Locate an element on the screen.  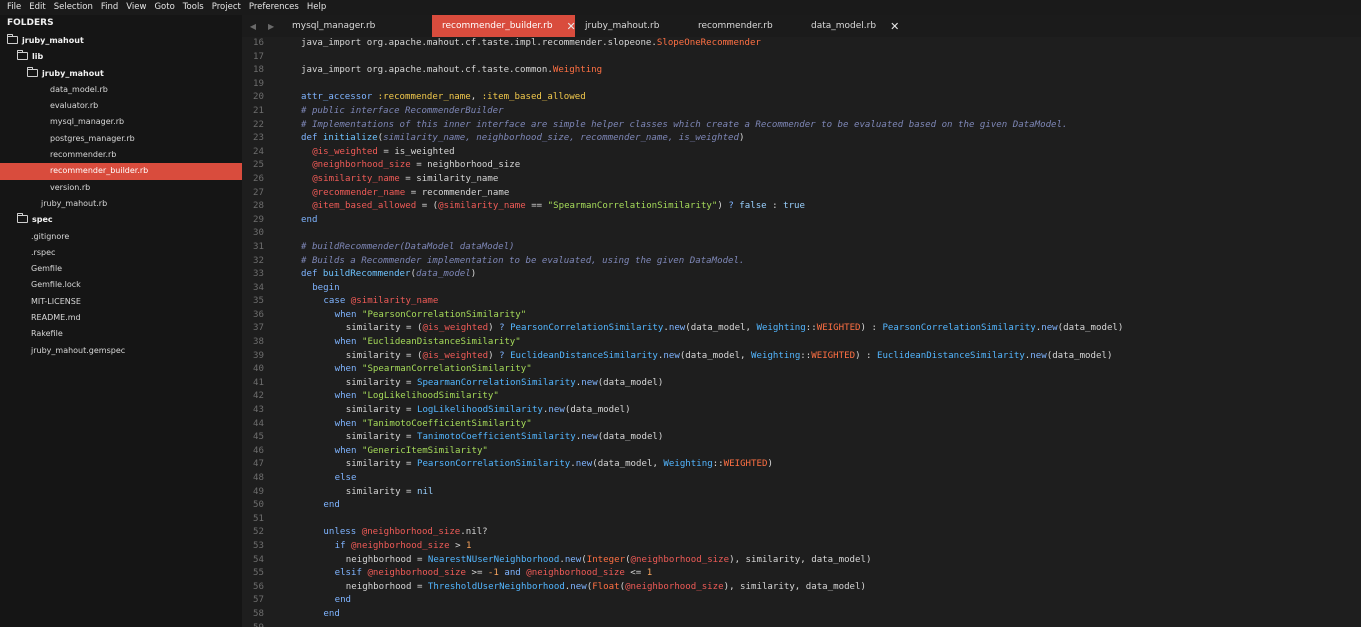
code-token: Integer is located at coordinates (606, 559).